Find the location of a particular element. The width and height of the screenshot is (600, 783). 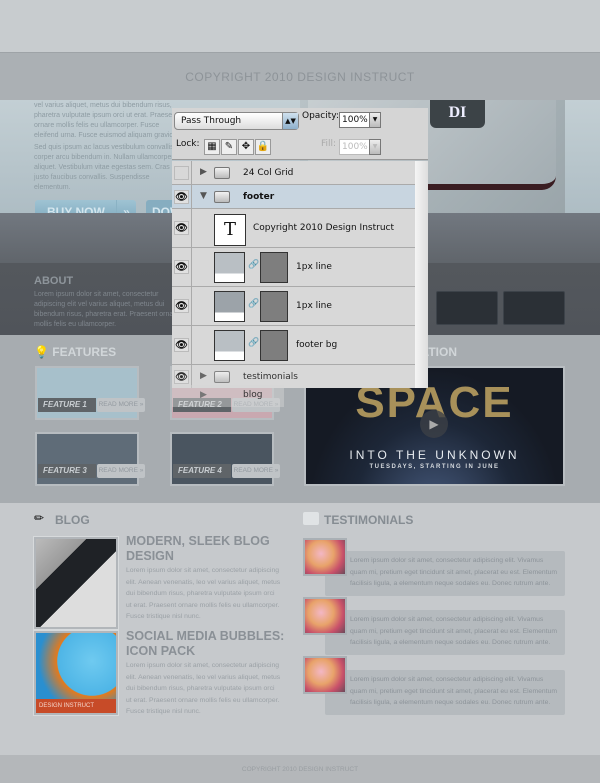

logo: DI is located at coordinates (457, 114).